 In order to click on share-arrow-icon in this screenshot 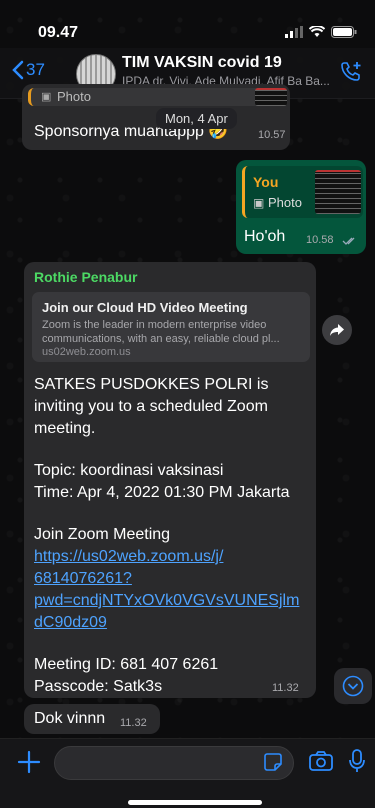, I will do `click(337, 330)`.